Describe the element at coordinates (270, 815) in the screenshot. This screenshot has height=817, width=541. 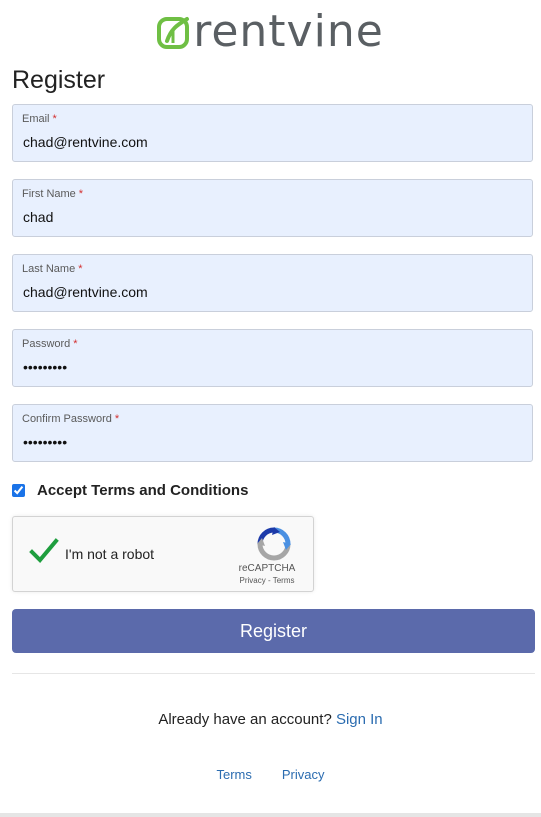
I see `bottom-scrollbar` at that location.